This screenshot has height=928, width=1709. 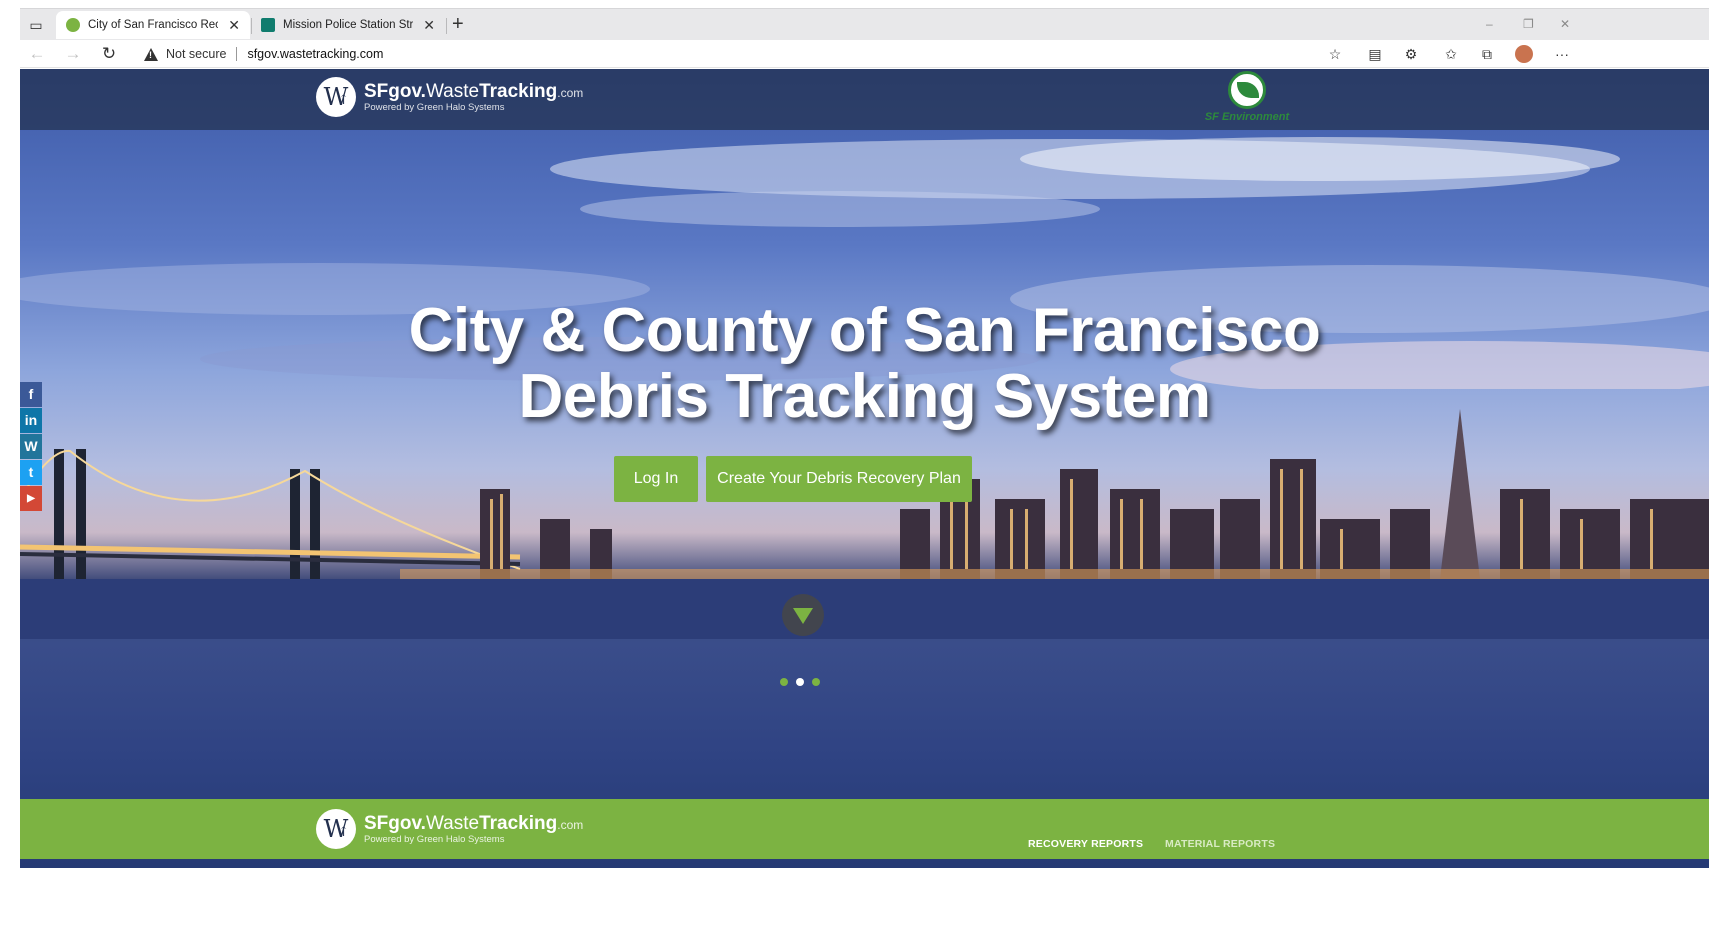 I want to click on tab-title: City of San Francisco Recycling C, so click(x=153, y=25).